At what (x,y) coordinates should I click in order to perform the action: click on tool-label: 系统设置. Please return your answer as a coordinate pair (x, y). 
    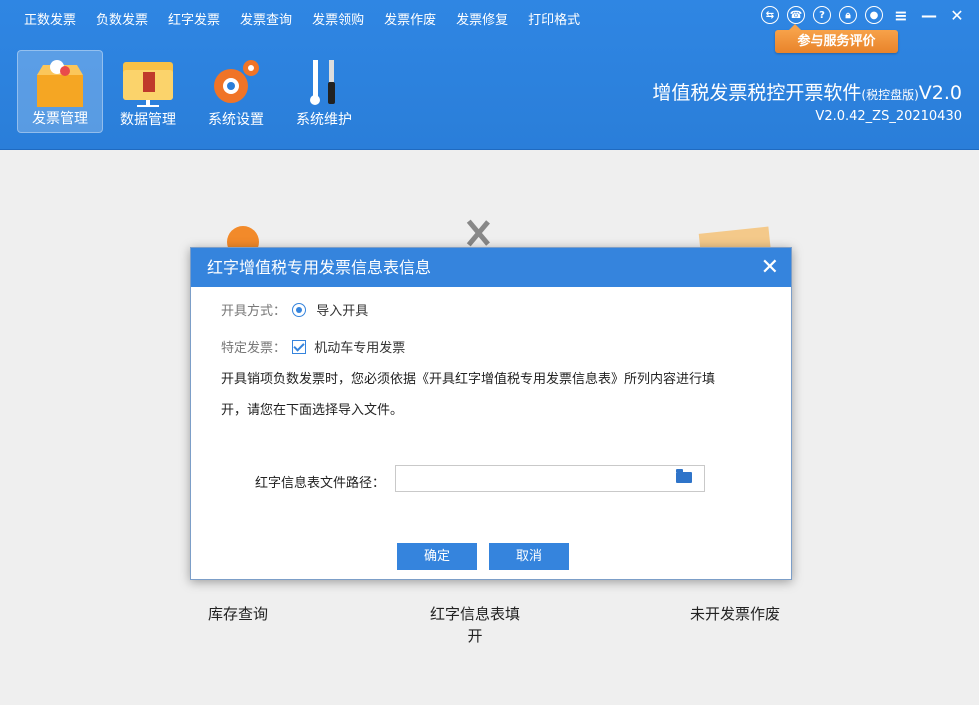
    Looking at the image, I should click on (236, 120).